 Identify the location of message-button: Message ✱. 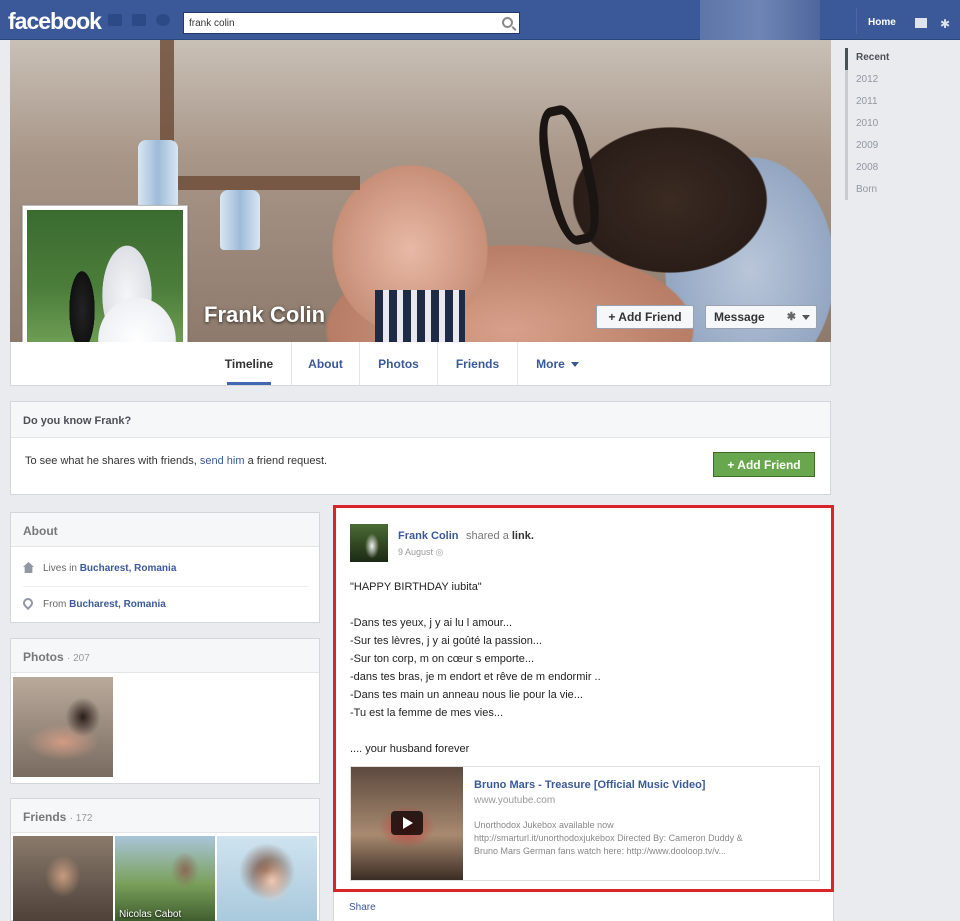
(761, 317).